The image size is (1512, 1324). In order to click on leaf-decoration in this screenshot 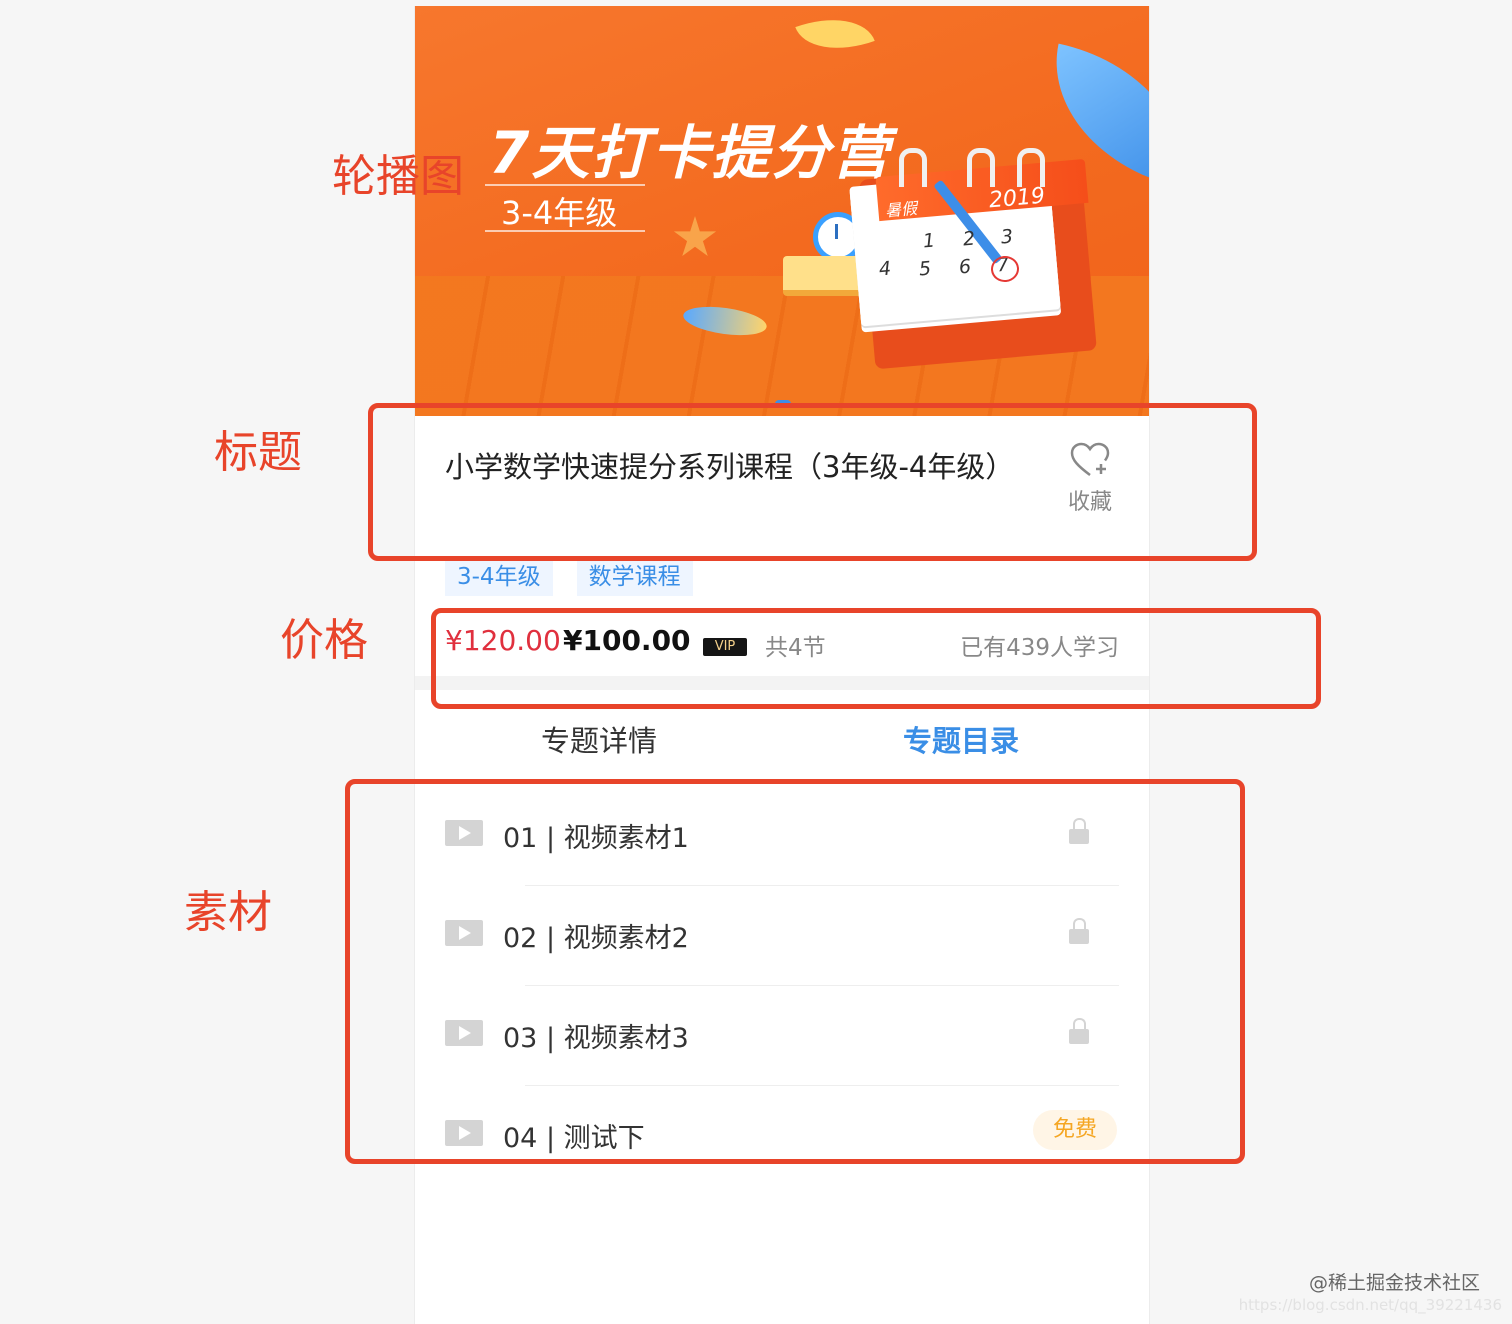, I will do `click(835, 35)`.